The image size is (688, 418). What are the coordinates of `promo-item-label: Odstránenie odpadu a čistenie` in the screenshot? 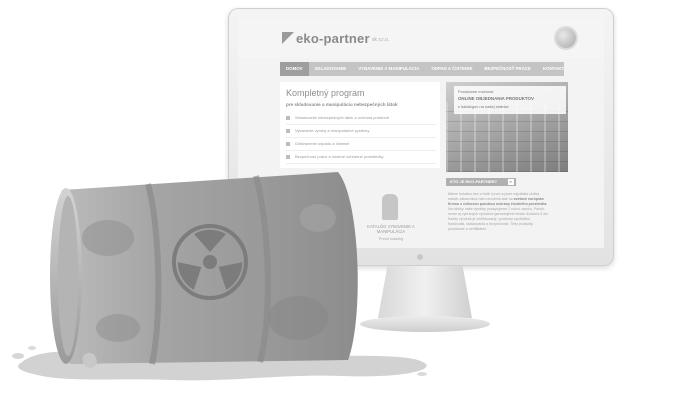 It's located at (322, 143).